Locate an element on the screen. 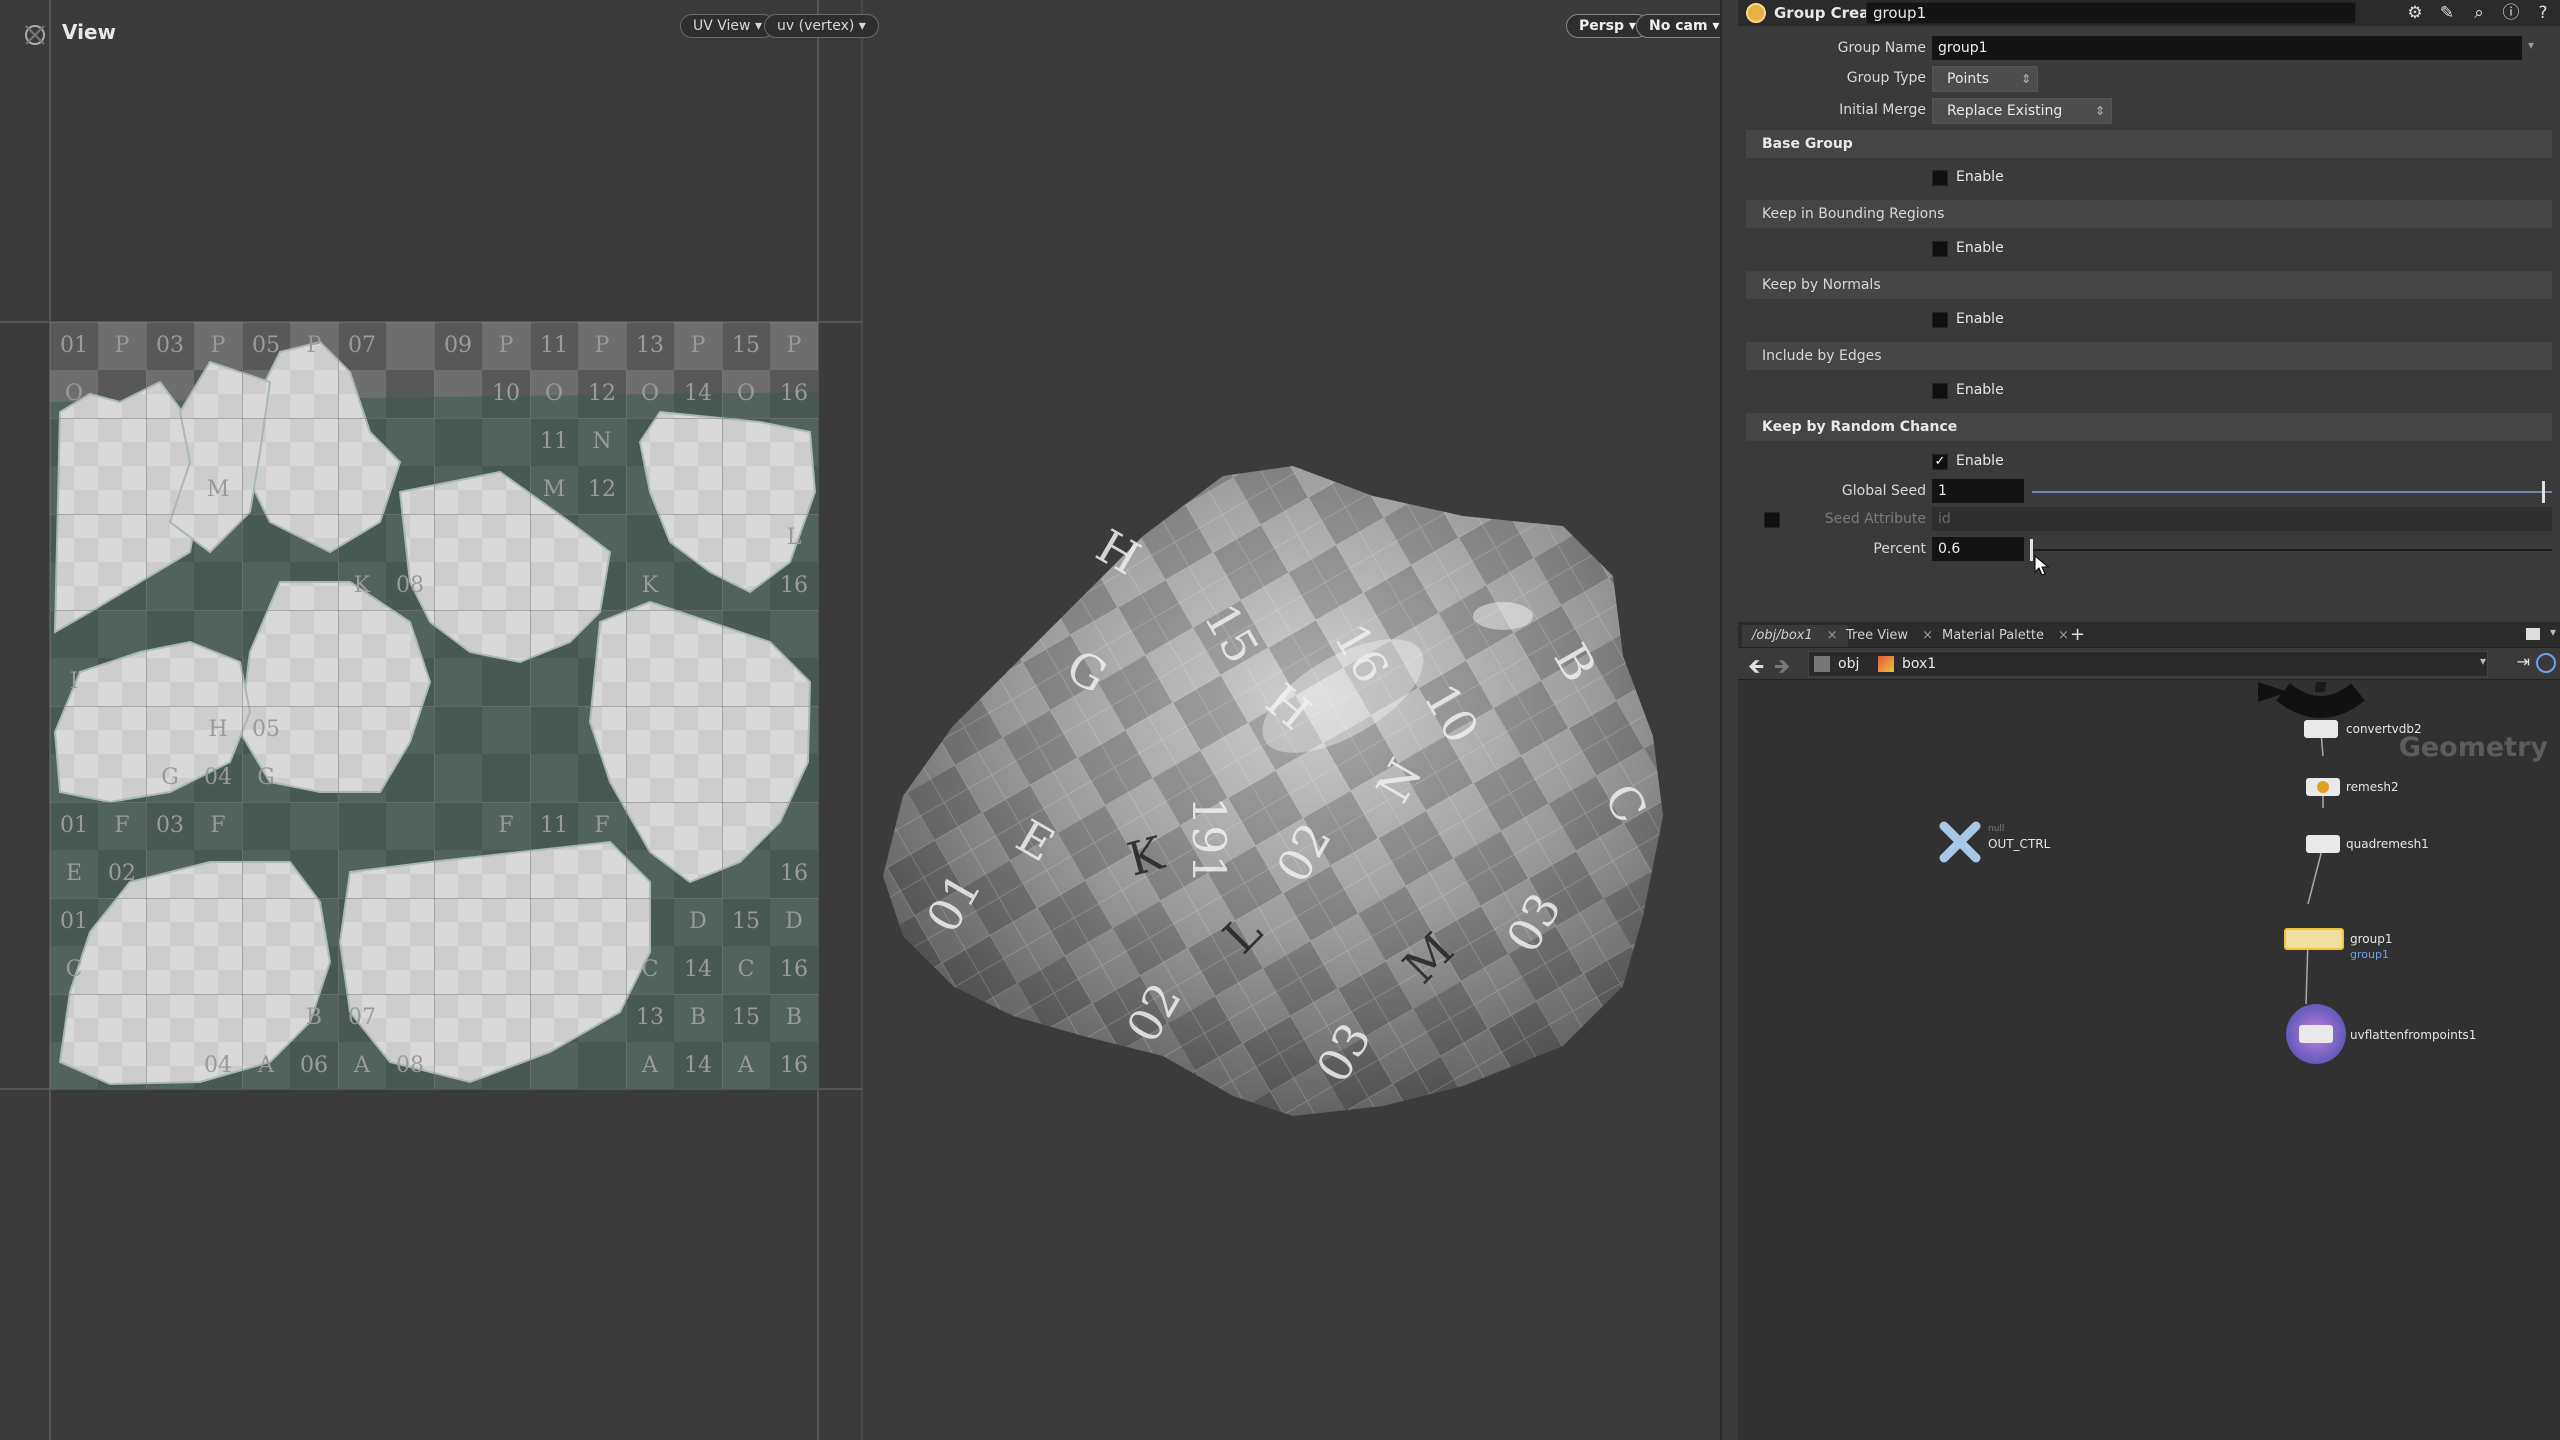 The height and width of the screenshot is (1440, 2560). percent-slider is located at coordinates (2292, 550).